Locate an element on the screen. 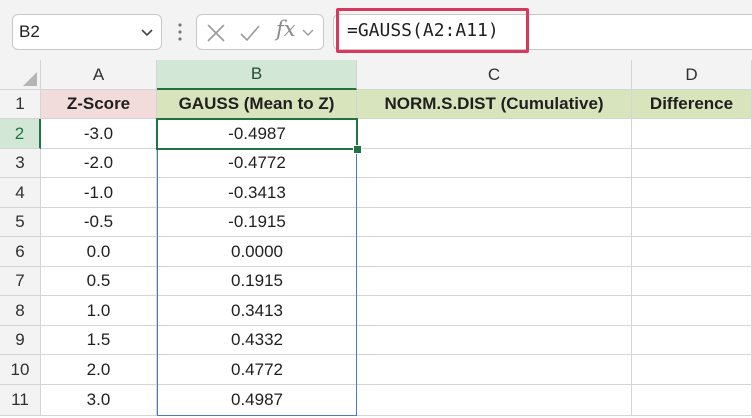 The height and width of the screenshot is (418, 752). row-header-4: 4 is located at coordinates (20, 193).